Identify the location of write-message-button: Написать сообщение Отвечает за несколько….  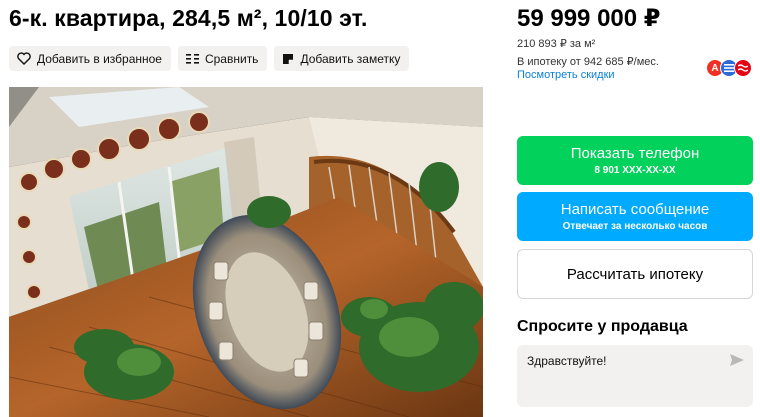
(635, 216).